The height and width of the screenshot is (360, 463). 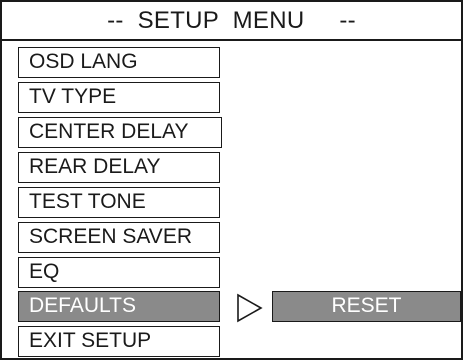 I want to click on menu-item-screen-saver: SCREEN SAVER, so click(x=119, y=237).